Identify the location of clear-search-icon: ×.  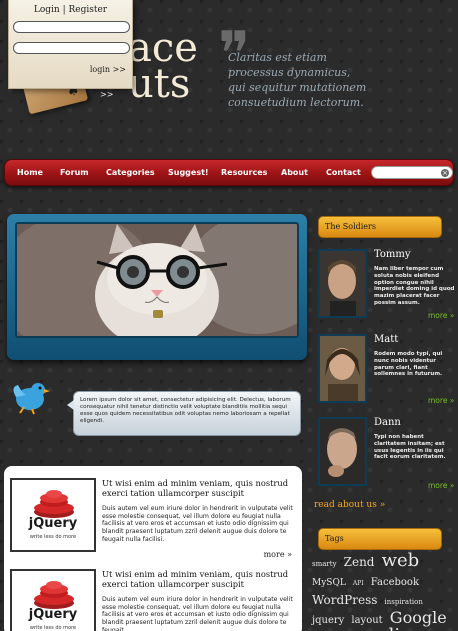
(445, 173).